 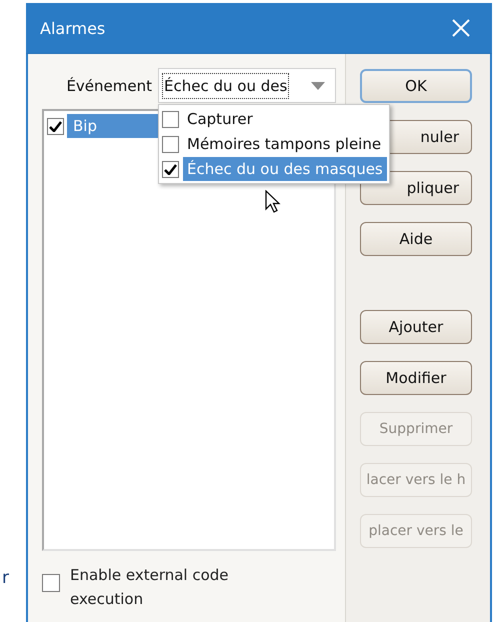 I want to click on dialog-button: Aide, so click(x=416, y=239).